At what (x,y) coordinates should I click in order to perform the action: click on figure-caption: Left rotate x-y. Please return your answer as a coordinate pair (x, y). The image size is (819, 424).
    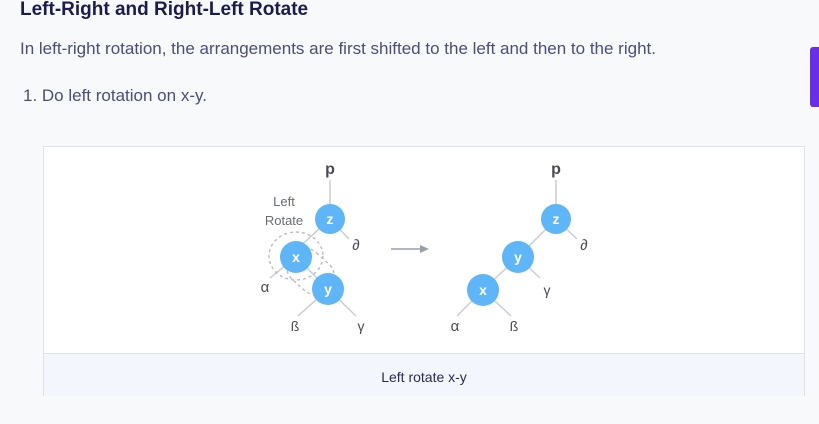
    Looking at the image, I should click on (424, 374).